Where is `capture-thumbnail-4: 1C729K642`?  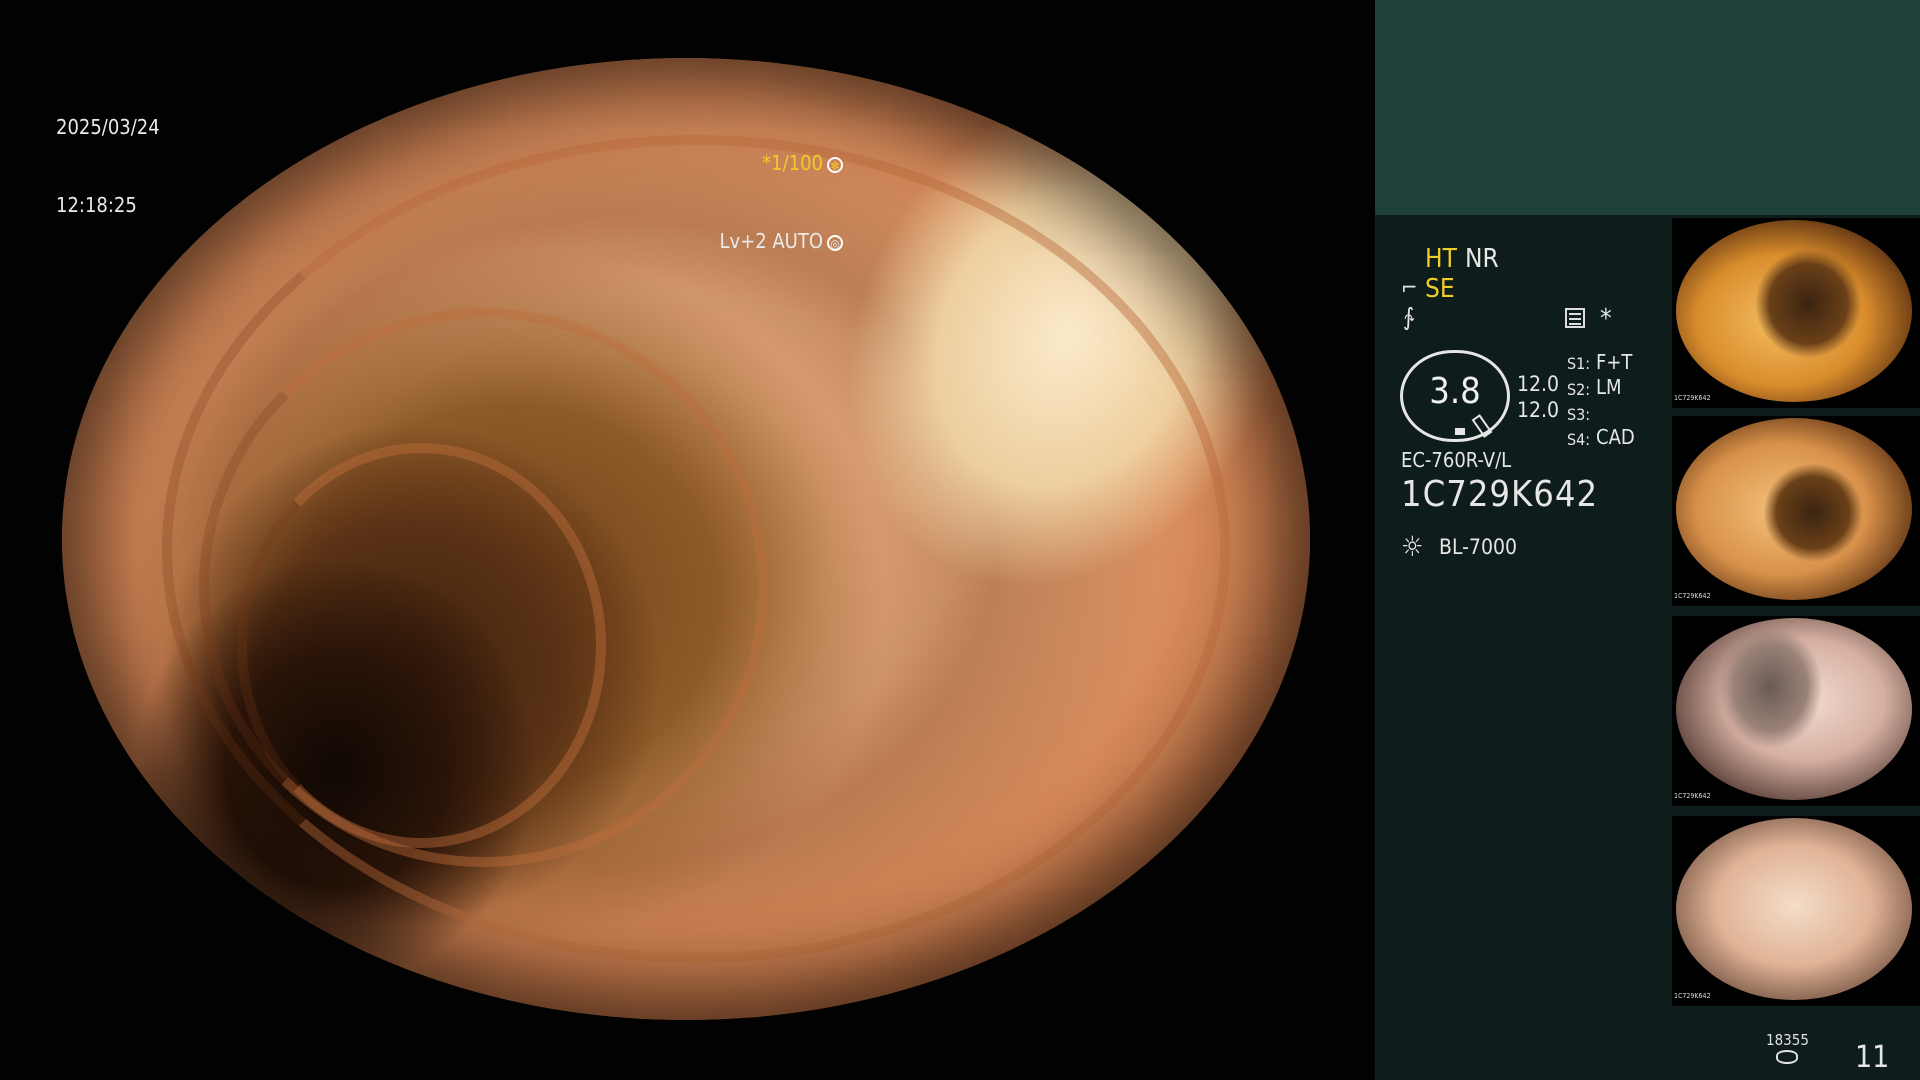
capture-thumbnail-4: 1C729K642 is located at coordinates (1796, 911).